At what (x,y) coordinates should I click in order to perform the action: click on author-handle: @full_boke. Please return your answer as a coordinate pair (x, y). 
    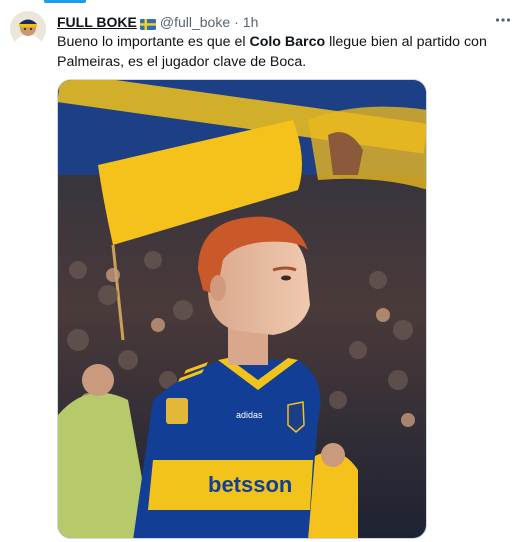
    Looking at the image, I should click on (195, 22).